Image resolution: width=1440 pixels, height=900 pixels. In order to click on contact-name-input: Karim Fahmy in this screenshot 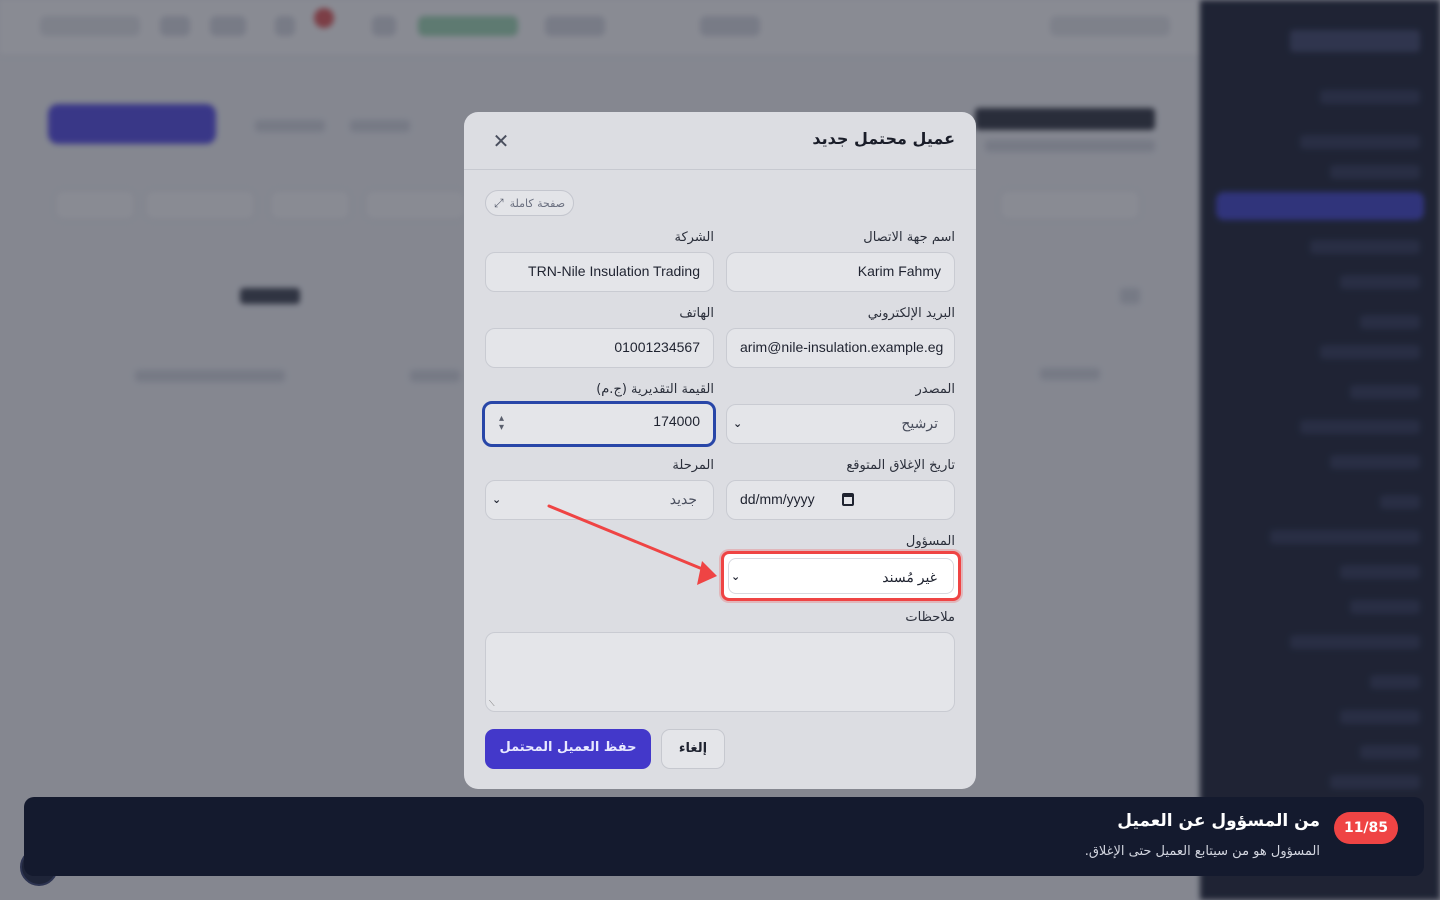, I will do `click(840, 272)`.